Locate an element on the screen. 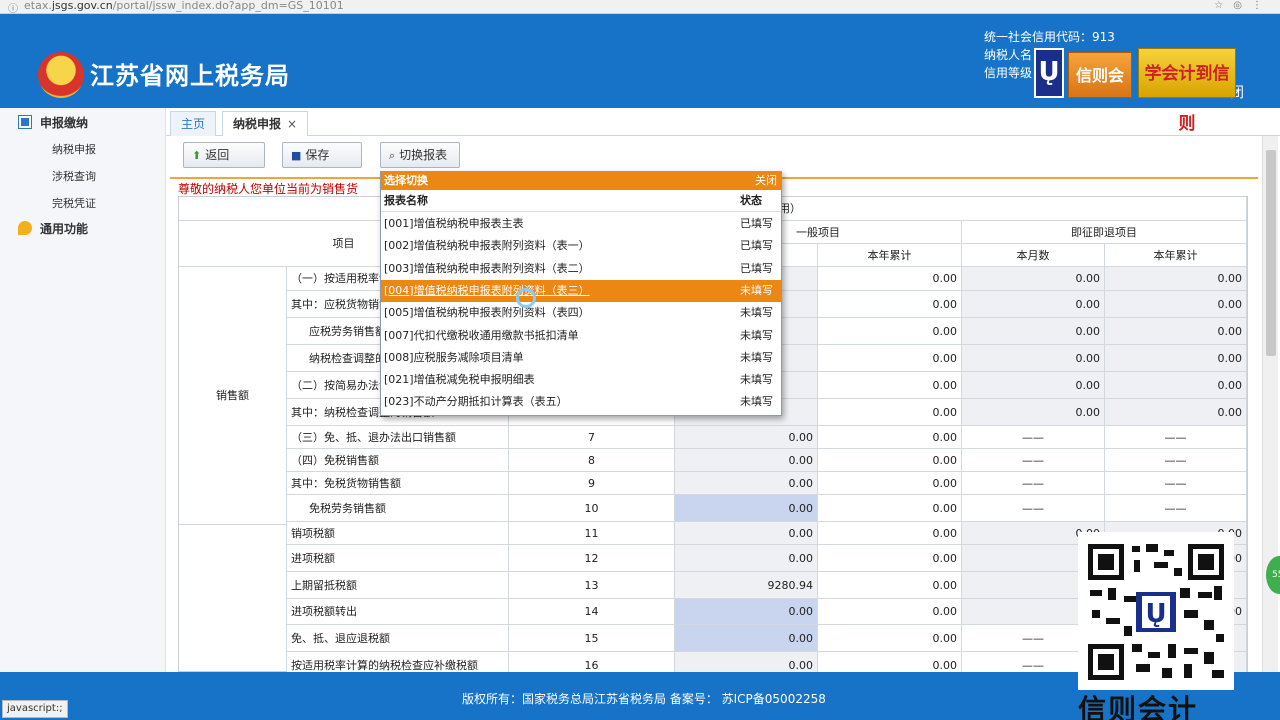  row-label: 上期留抵税额 is located at coordinates (398, 585).